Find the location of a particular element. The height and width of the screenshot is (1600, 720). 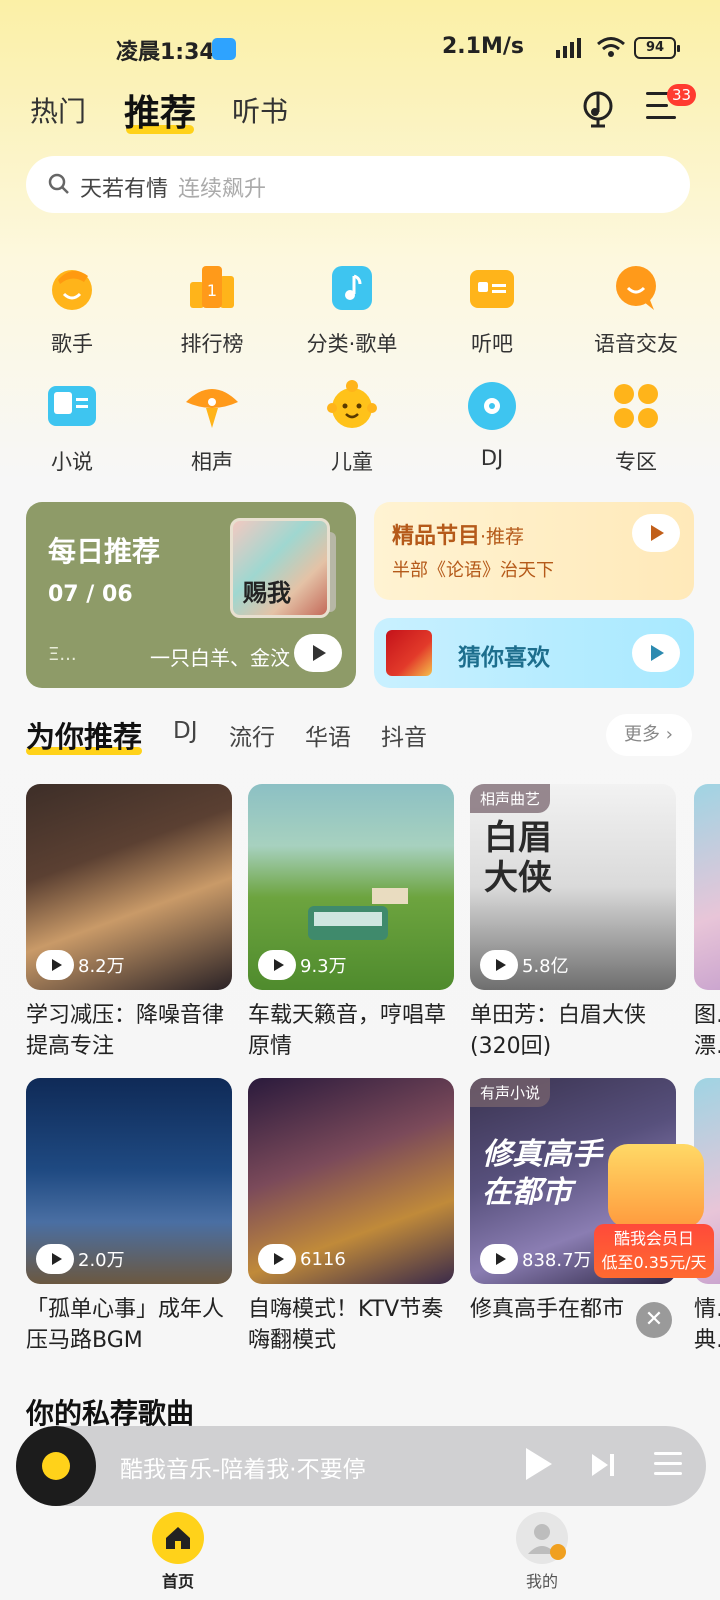

guess-cover is located at coordinates (409, 653).